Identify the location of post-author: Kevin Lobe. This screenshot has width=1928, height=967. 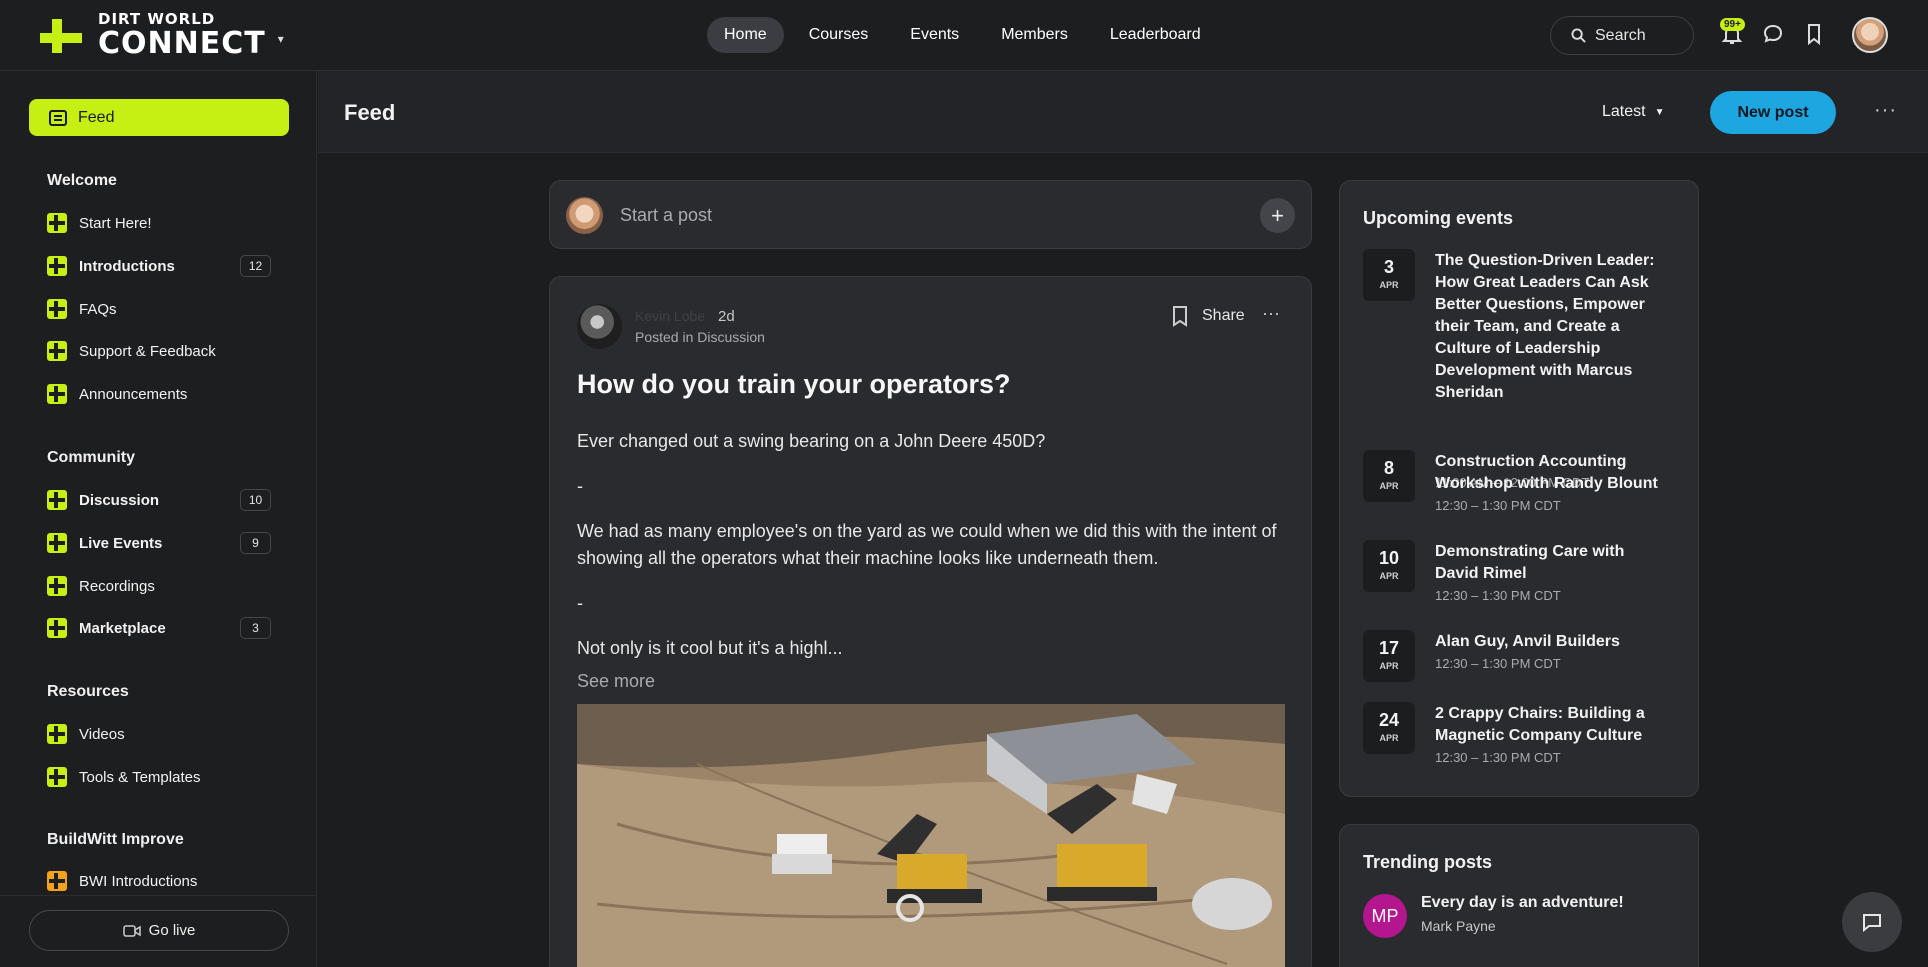
(670, 316).